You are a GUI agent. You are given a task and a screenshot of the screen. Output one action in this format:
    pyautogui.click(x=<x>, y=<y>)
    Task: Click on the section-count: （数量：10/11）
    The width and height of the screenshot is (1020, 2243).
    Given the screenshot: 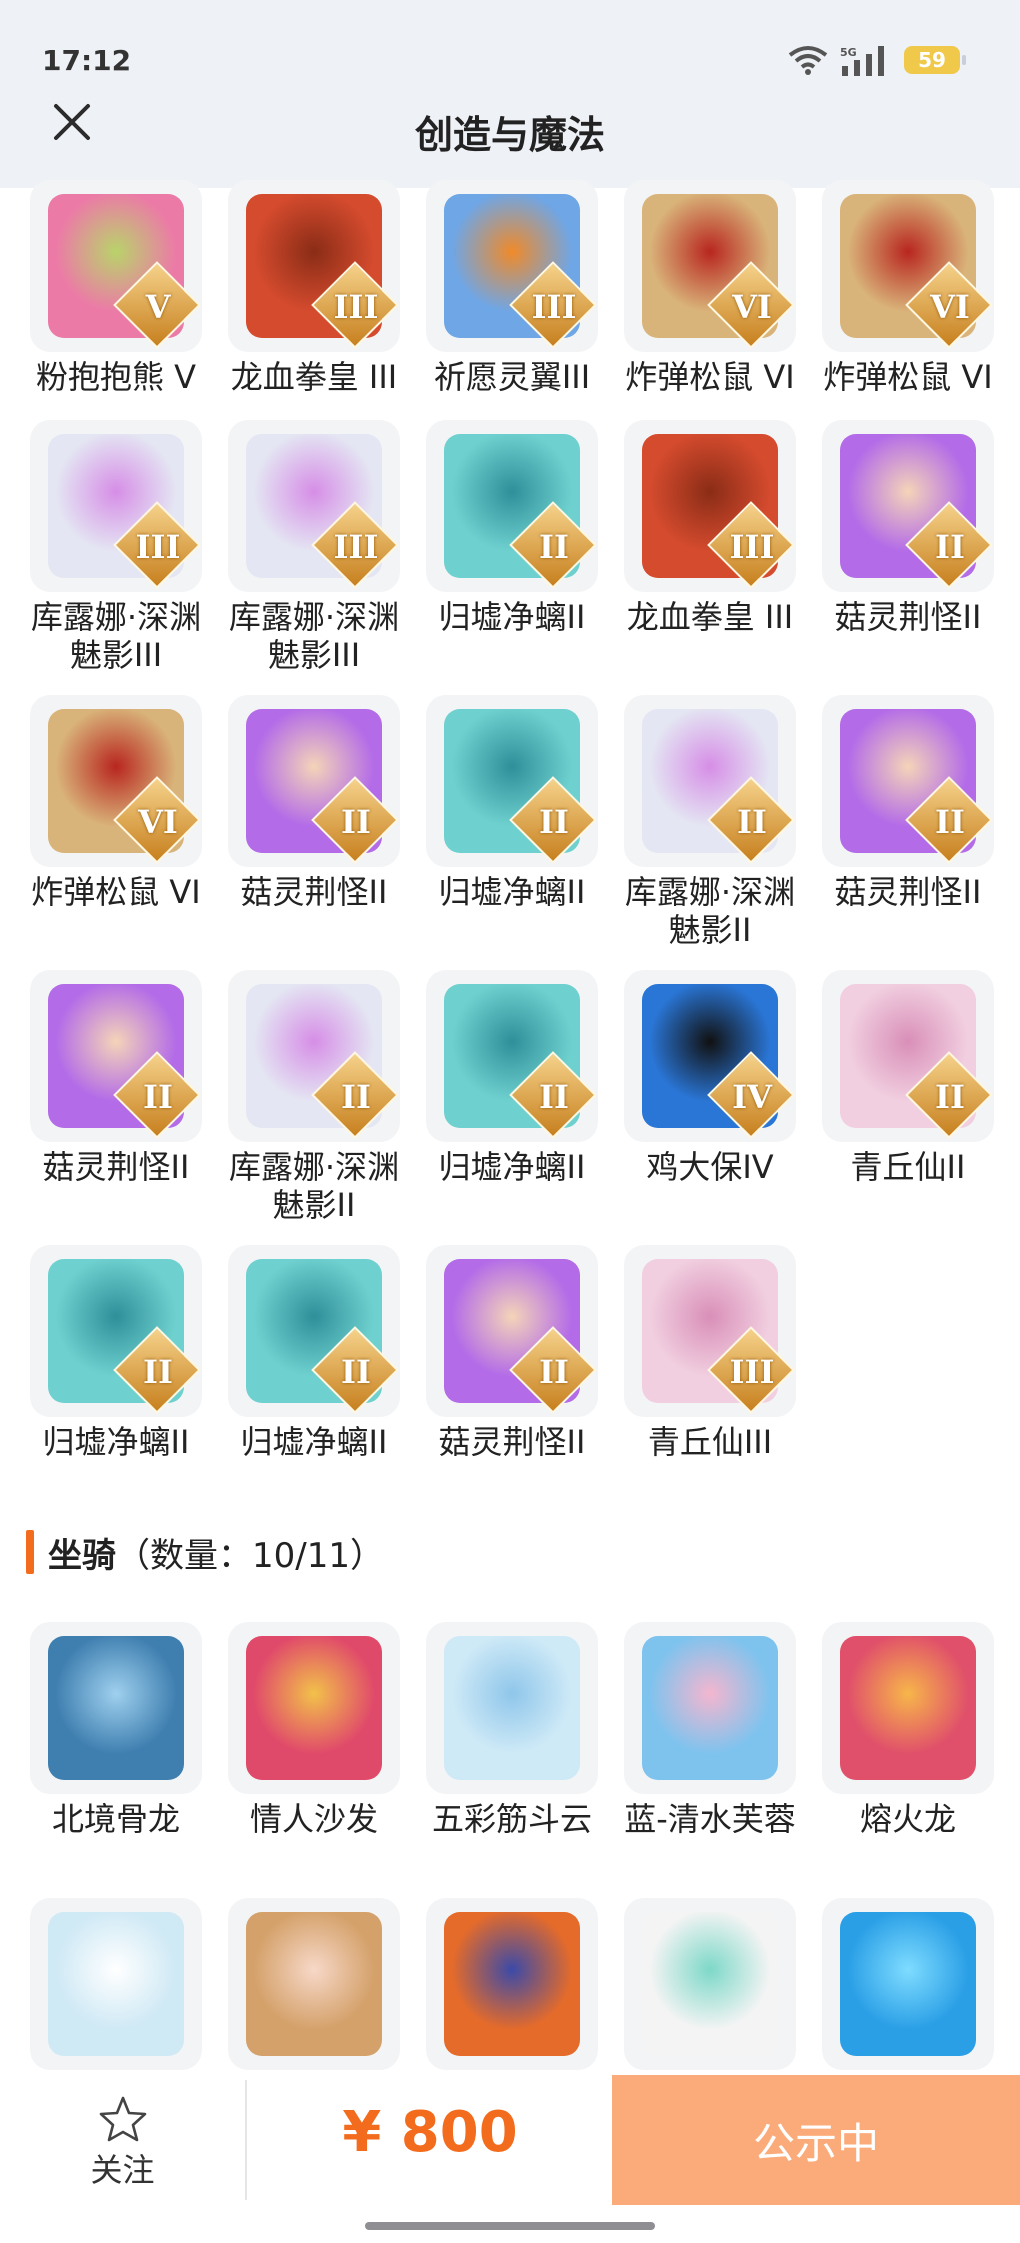 What is the action you would take?
    pyautogui.click(x=250, y=1555)
    